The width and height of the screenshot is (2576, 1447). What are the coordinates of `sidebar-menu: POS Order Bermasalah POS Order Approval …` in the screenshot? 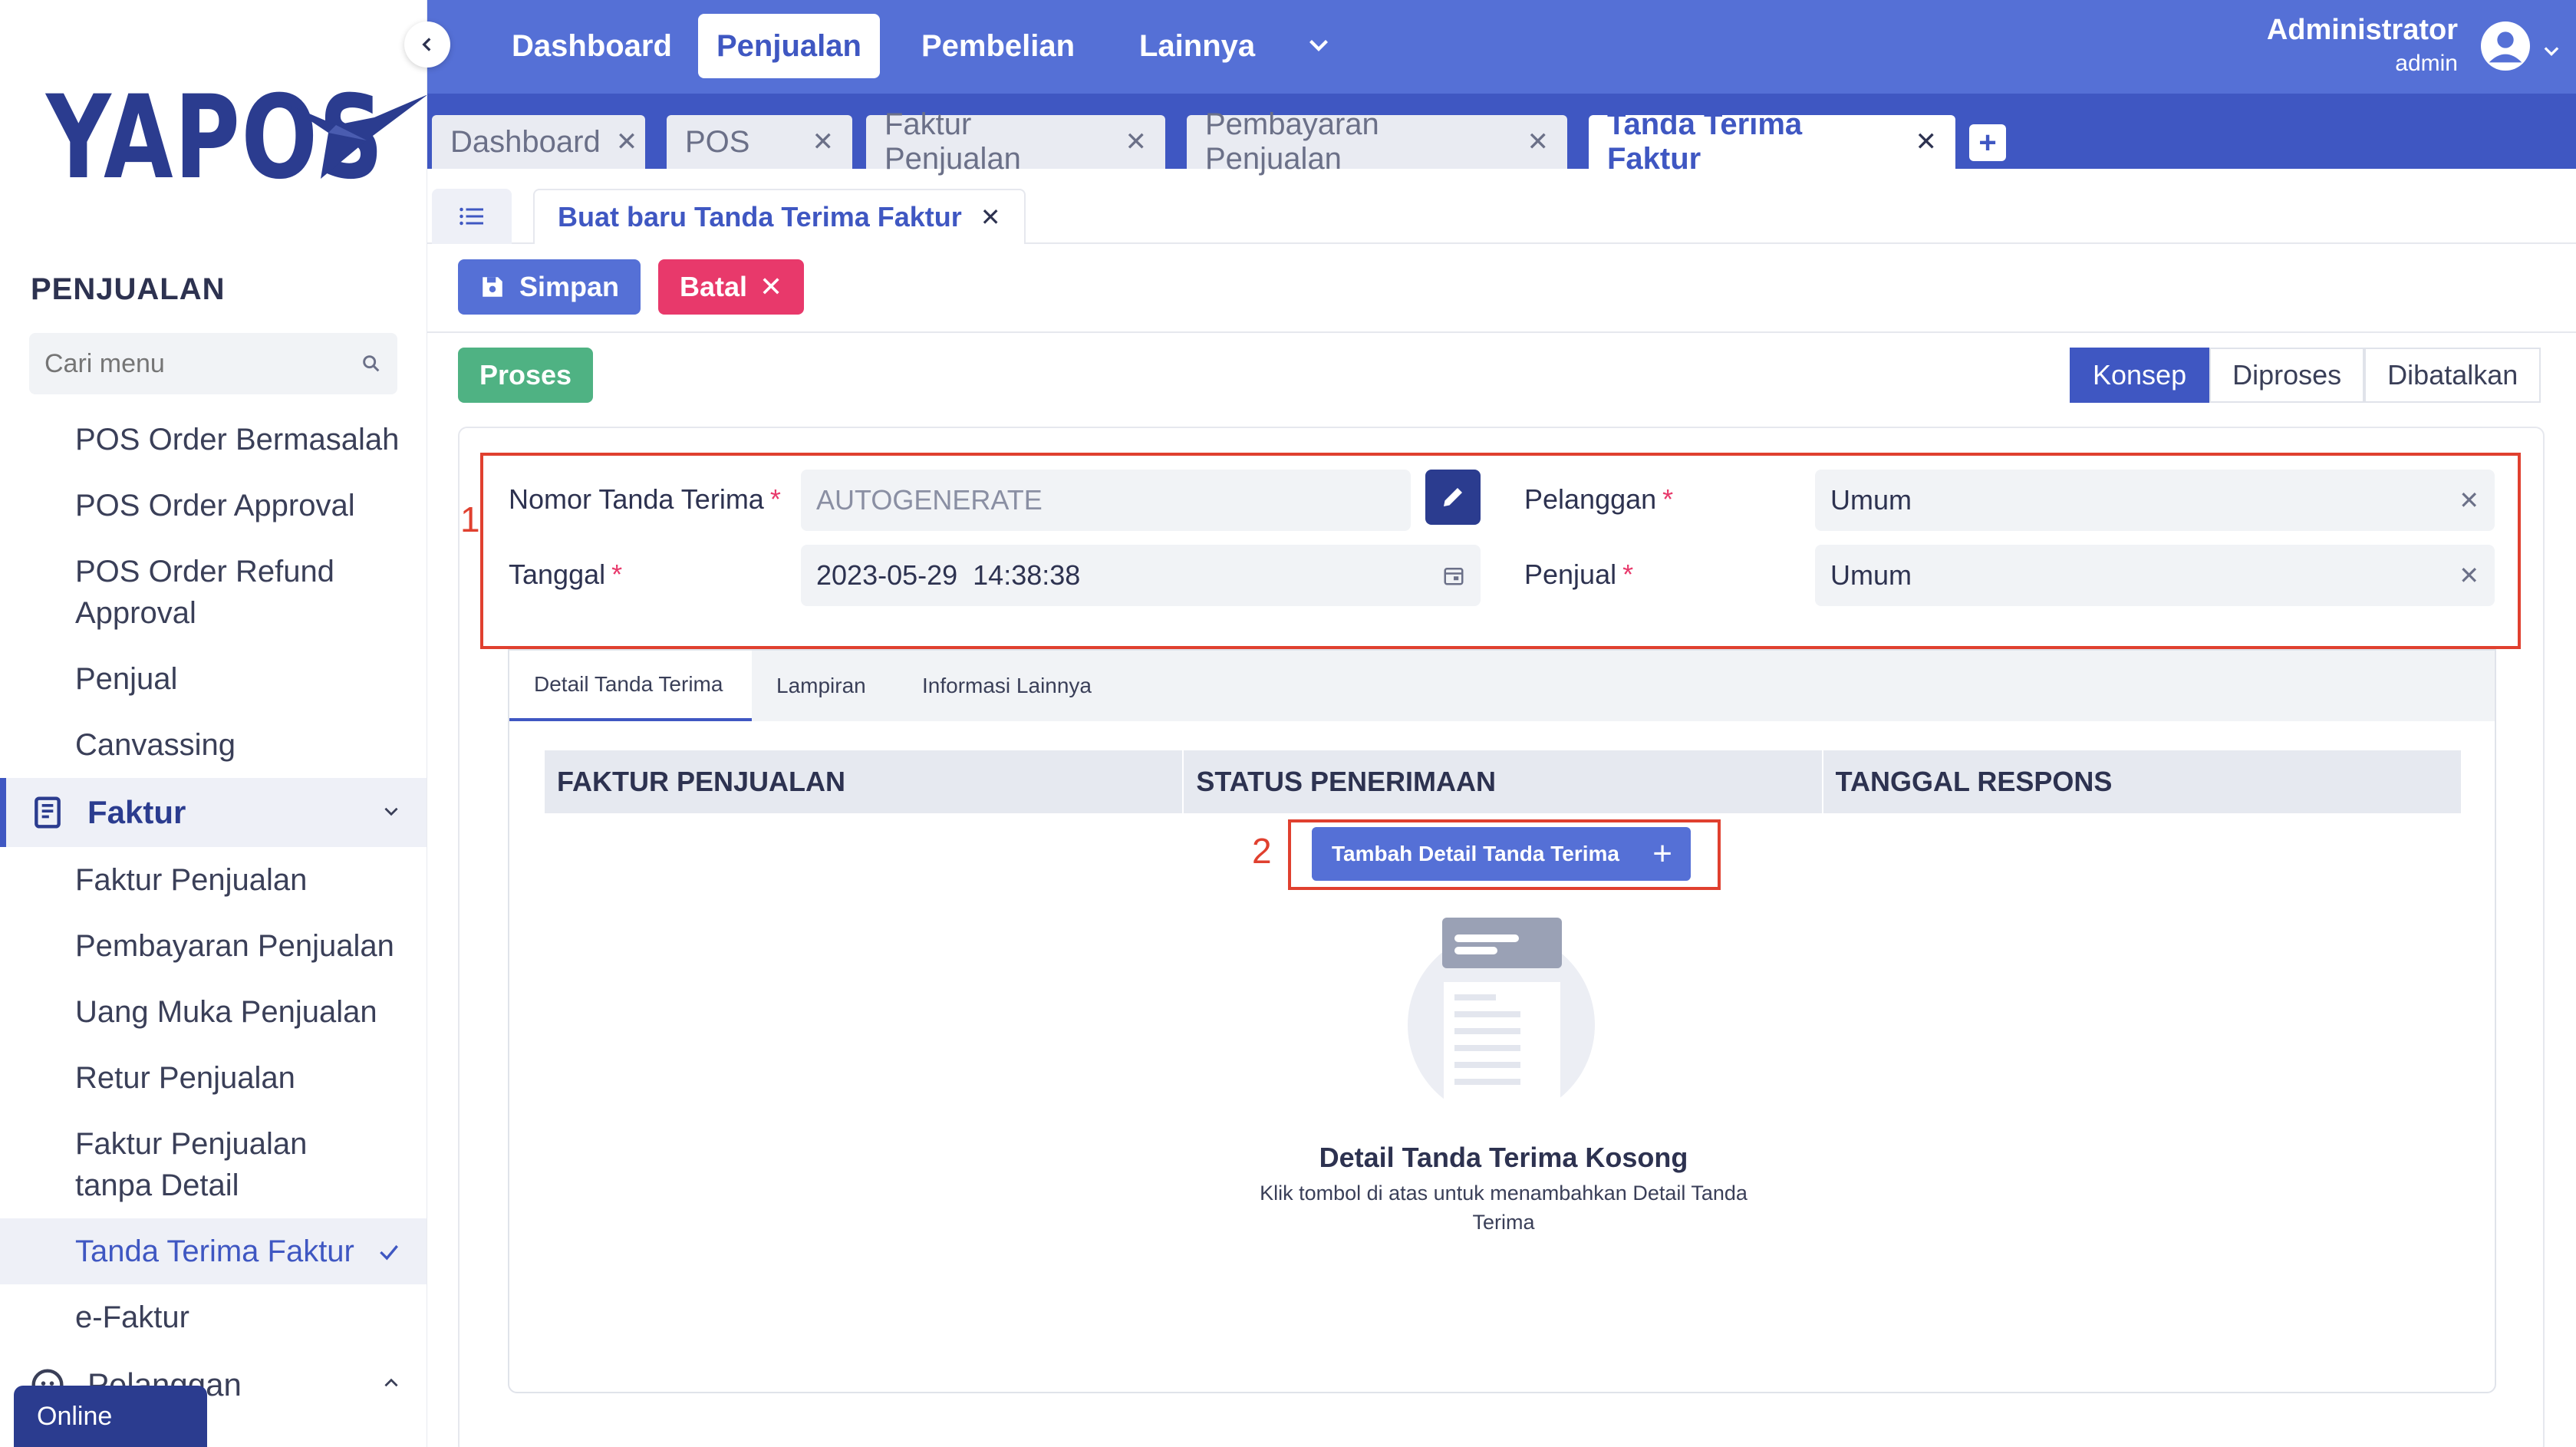 It's located at (213, 913).